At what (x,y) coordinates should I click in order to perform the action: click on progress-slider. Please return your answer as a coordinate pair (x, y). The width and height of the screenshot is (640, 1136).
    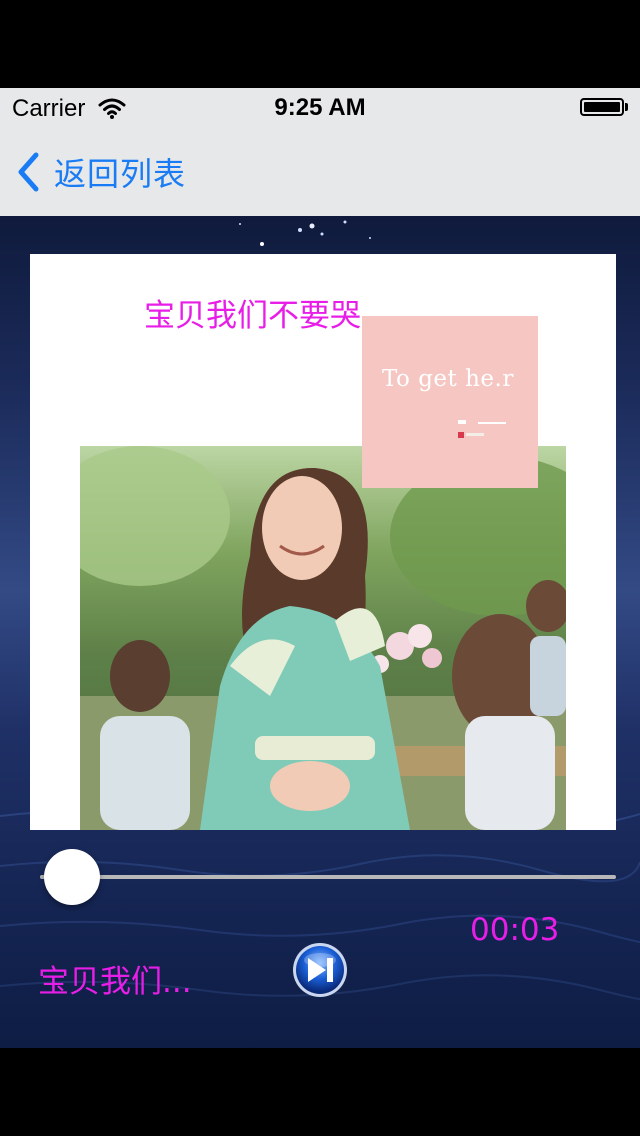
    Looking at the image, I should click on (328, 876).